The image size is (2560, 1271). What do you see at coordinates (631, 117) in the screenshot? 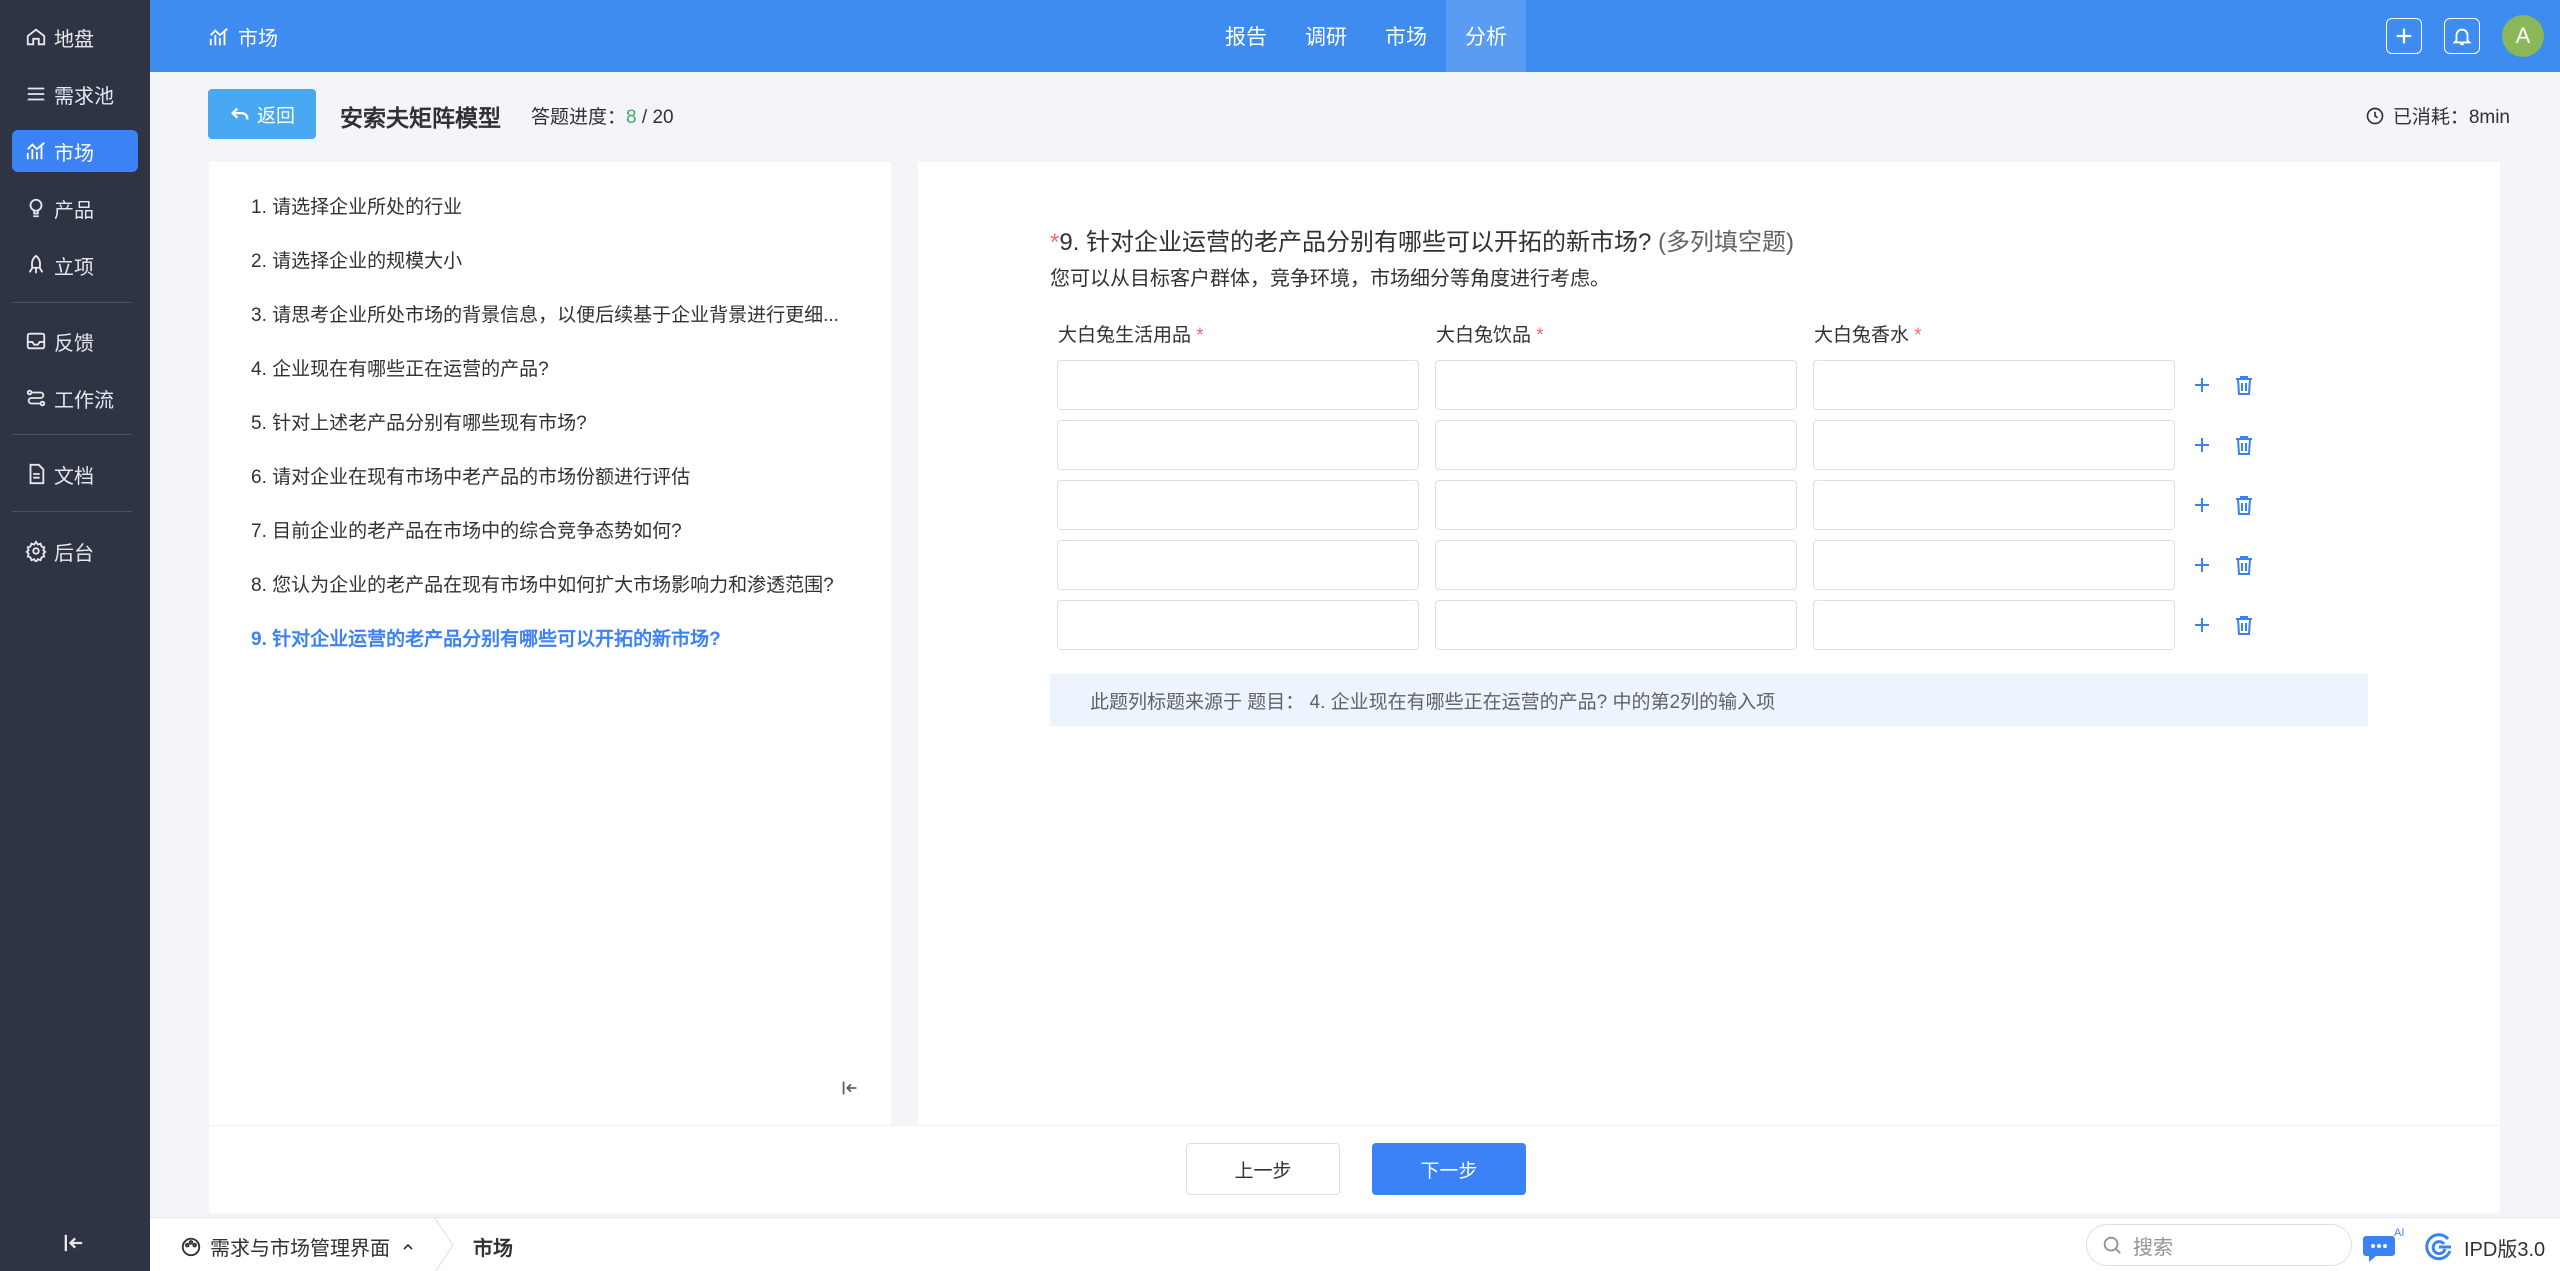
I see `progress-current: 8` at bounding box center [631, 117].